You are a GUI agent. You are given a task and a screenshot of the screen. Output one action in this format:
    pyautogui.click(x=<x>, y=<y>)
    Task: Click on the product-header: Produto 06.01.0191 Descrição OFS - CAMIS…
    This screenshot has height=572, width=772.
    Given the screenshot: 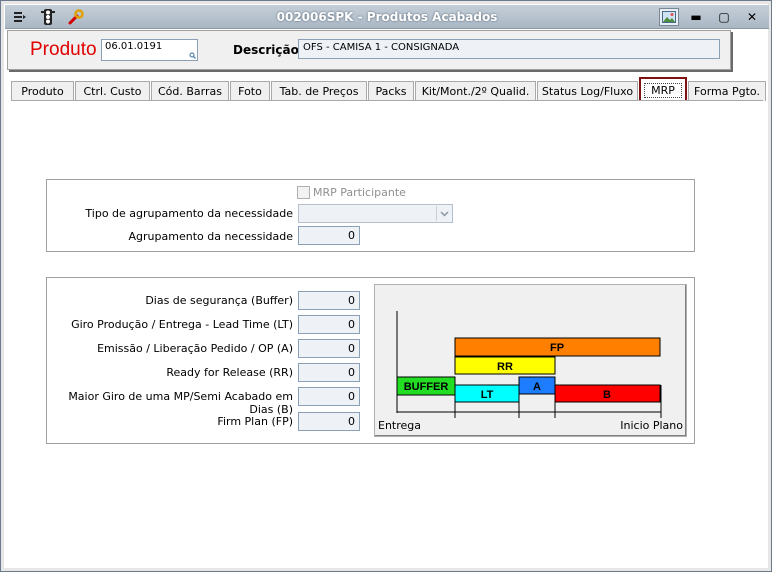 What is the action you would take?
    pyautogui.click(x=369, y=50)
    